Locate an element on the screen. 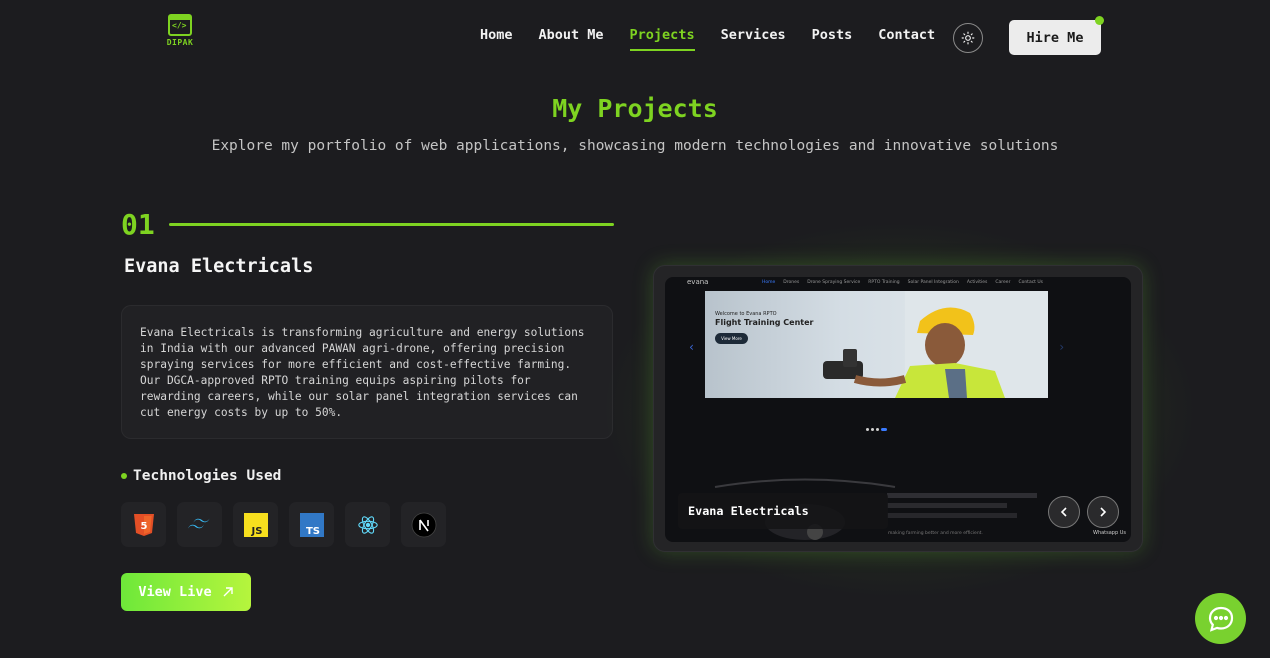 The width and height of the screenshot is (1270, 658). preview-nav-item: Career is located at coordinates (1003, 282).